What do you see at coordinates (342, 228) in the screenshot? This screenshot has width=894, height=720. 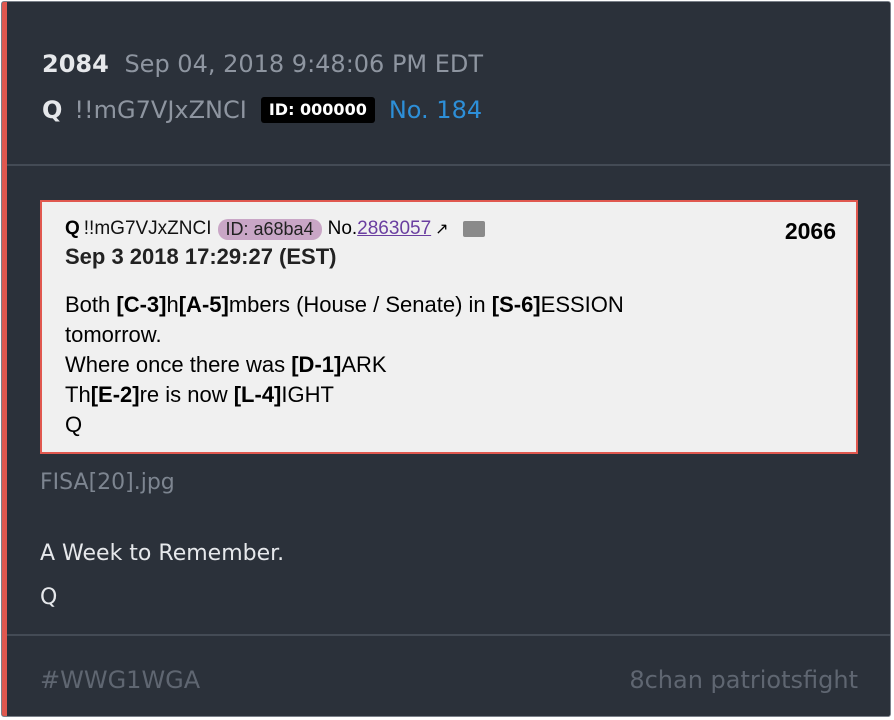 I see `quoted-no-label: No.` at bounding box center [342, 228].